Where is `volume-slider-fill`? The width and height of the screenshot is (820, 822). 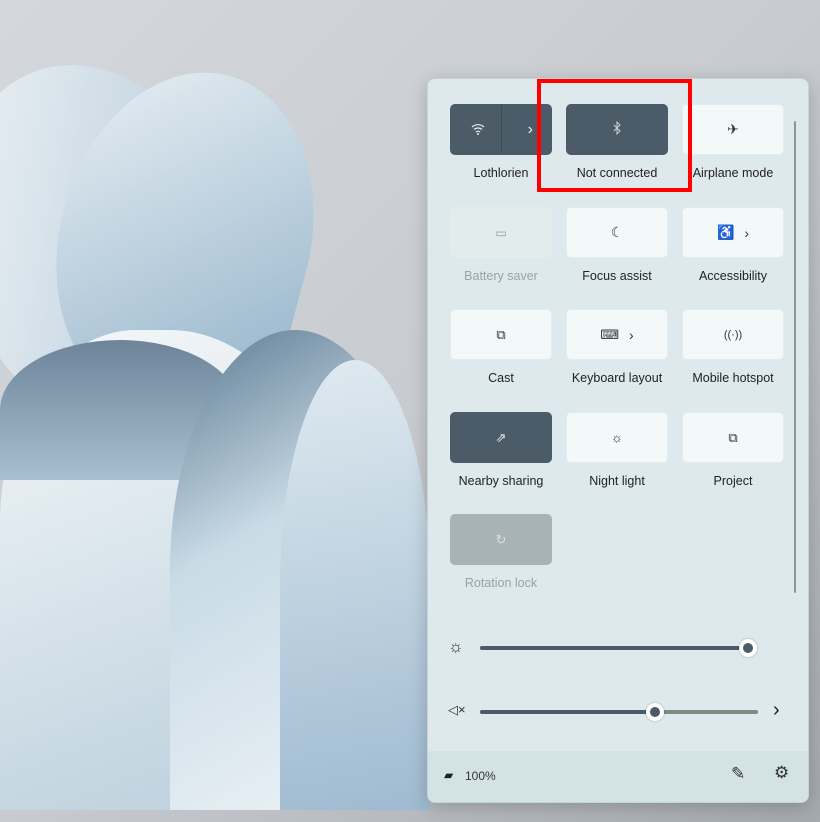
volume-slider-fill is located at coordinates (568, 712).